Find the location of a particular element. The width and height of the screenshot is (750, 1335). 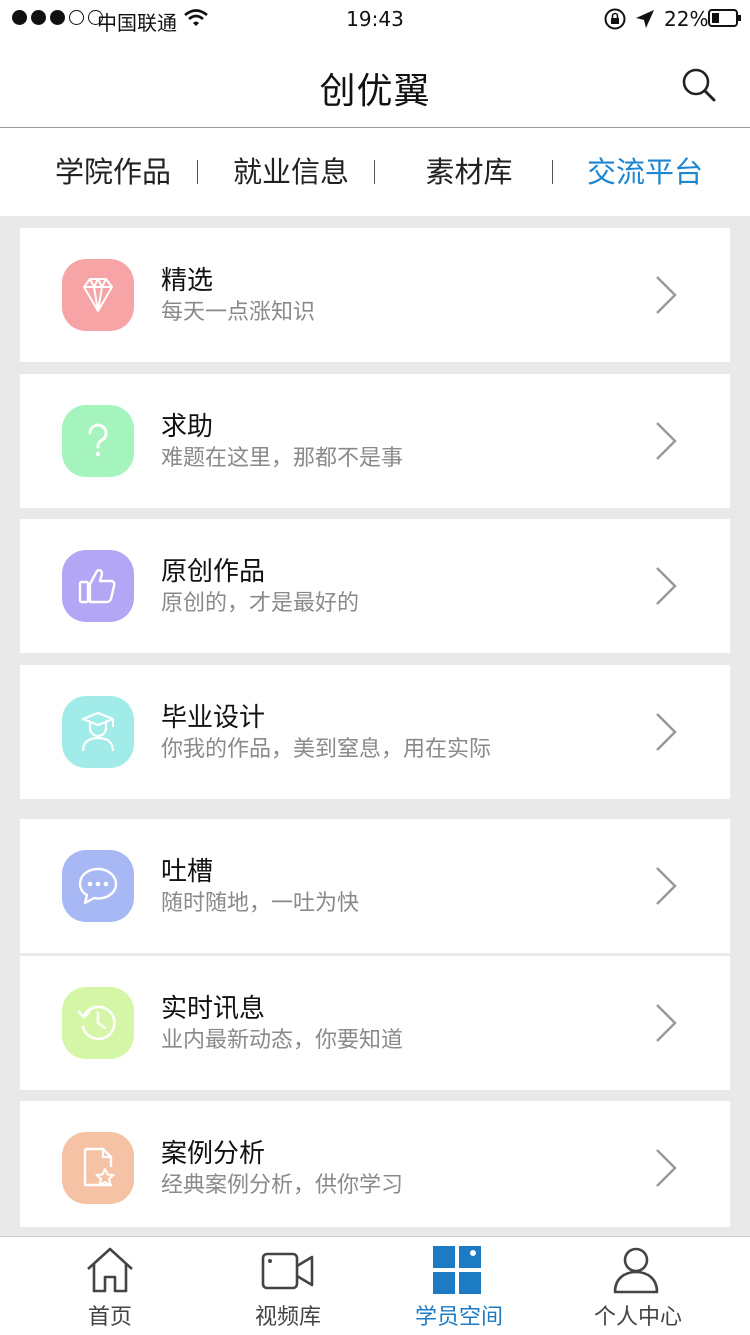

navigation-bar: 创优翼 is located at coordinates (375, 84).